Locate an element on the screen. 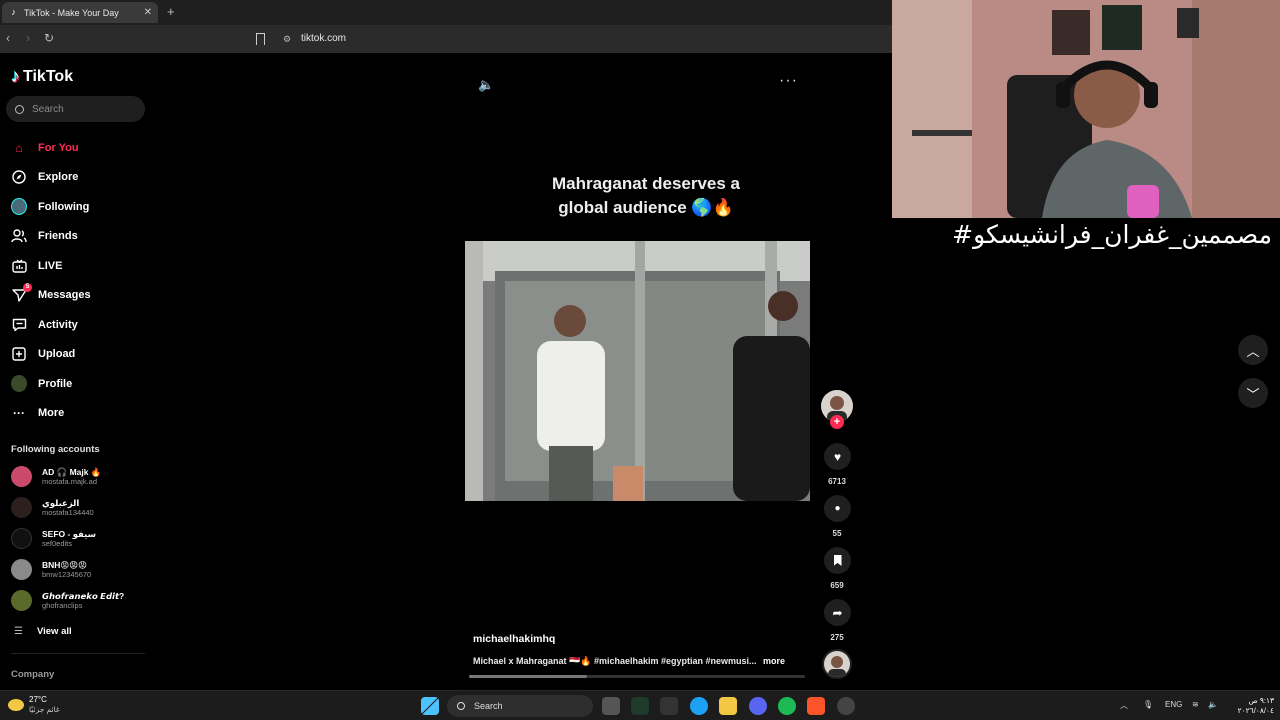 The image size is (1280, 720). video-caption: Mahraganat deserves a global audience 🌎🔥 is located at coordinates (646, 196).